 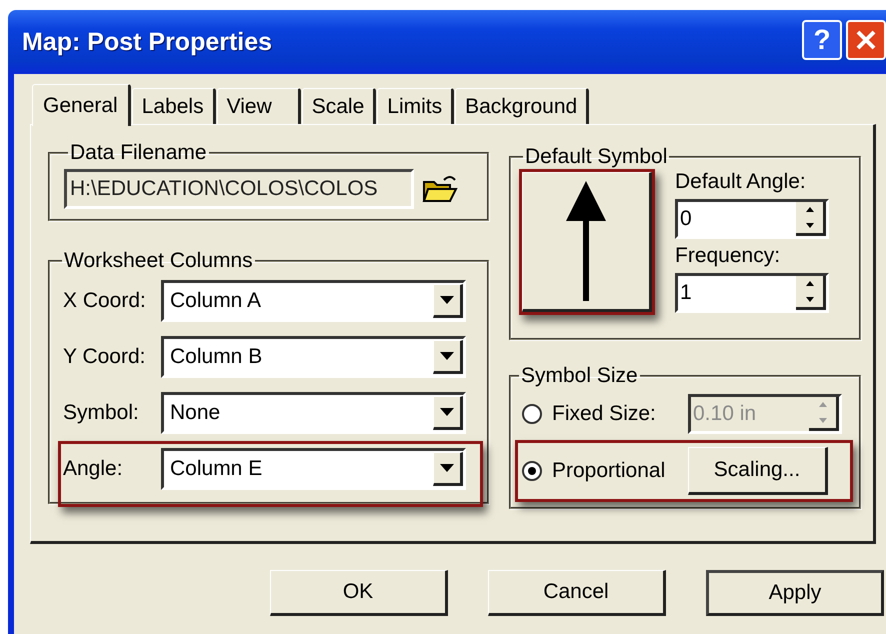 What do you see at coordinates (313, 469) in the screenshot?
I see `dropdown: Column E` at bounding box center [313, 469].